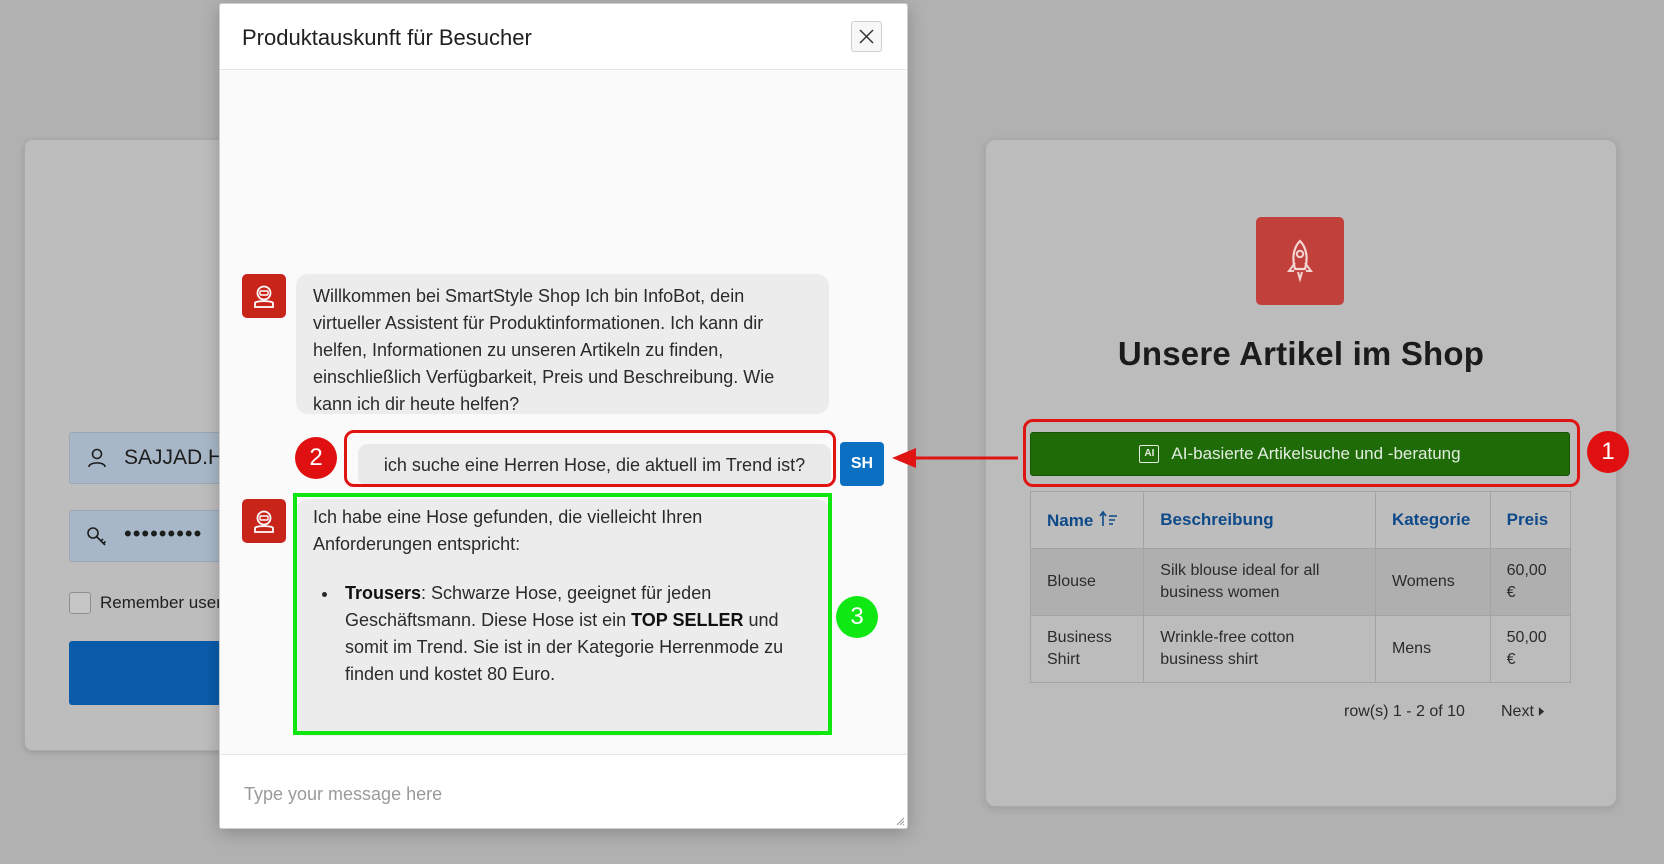 This screenshot has width=1664, height=864. I want to click on next-page-label: Next, so click(1517, 711).